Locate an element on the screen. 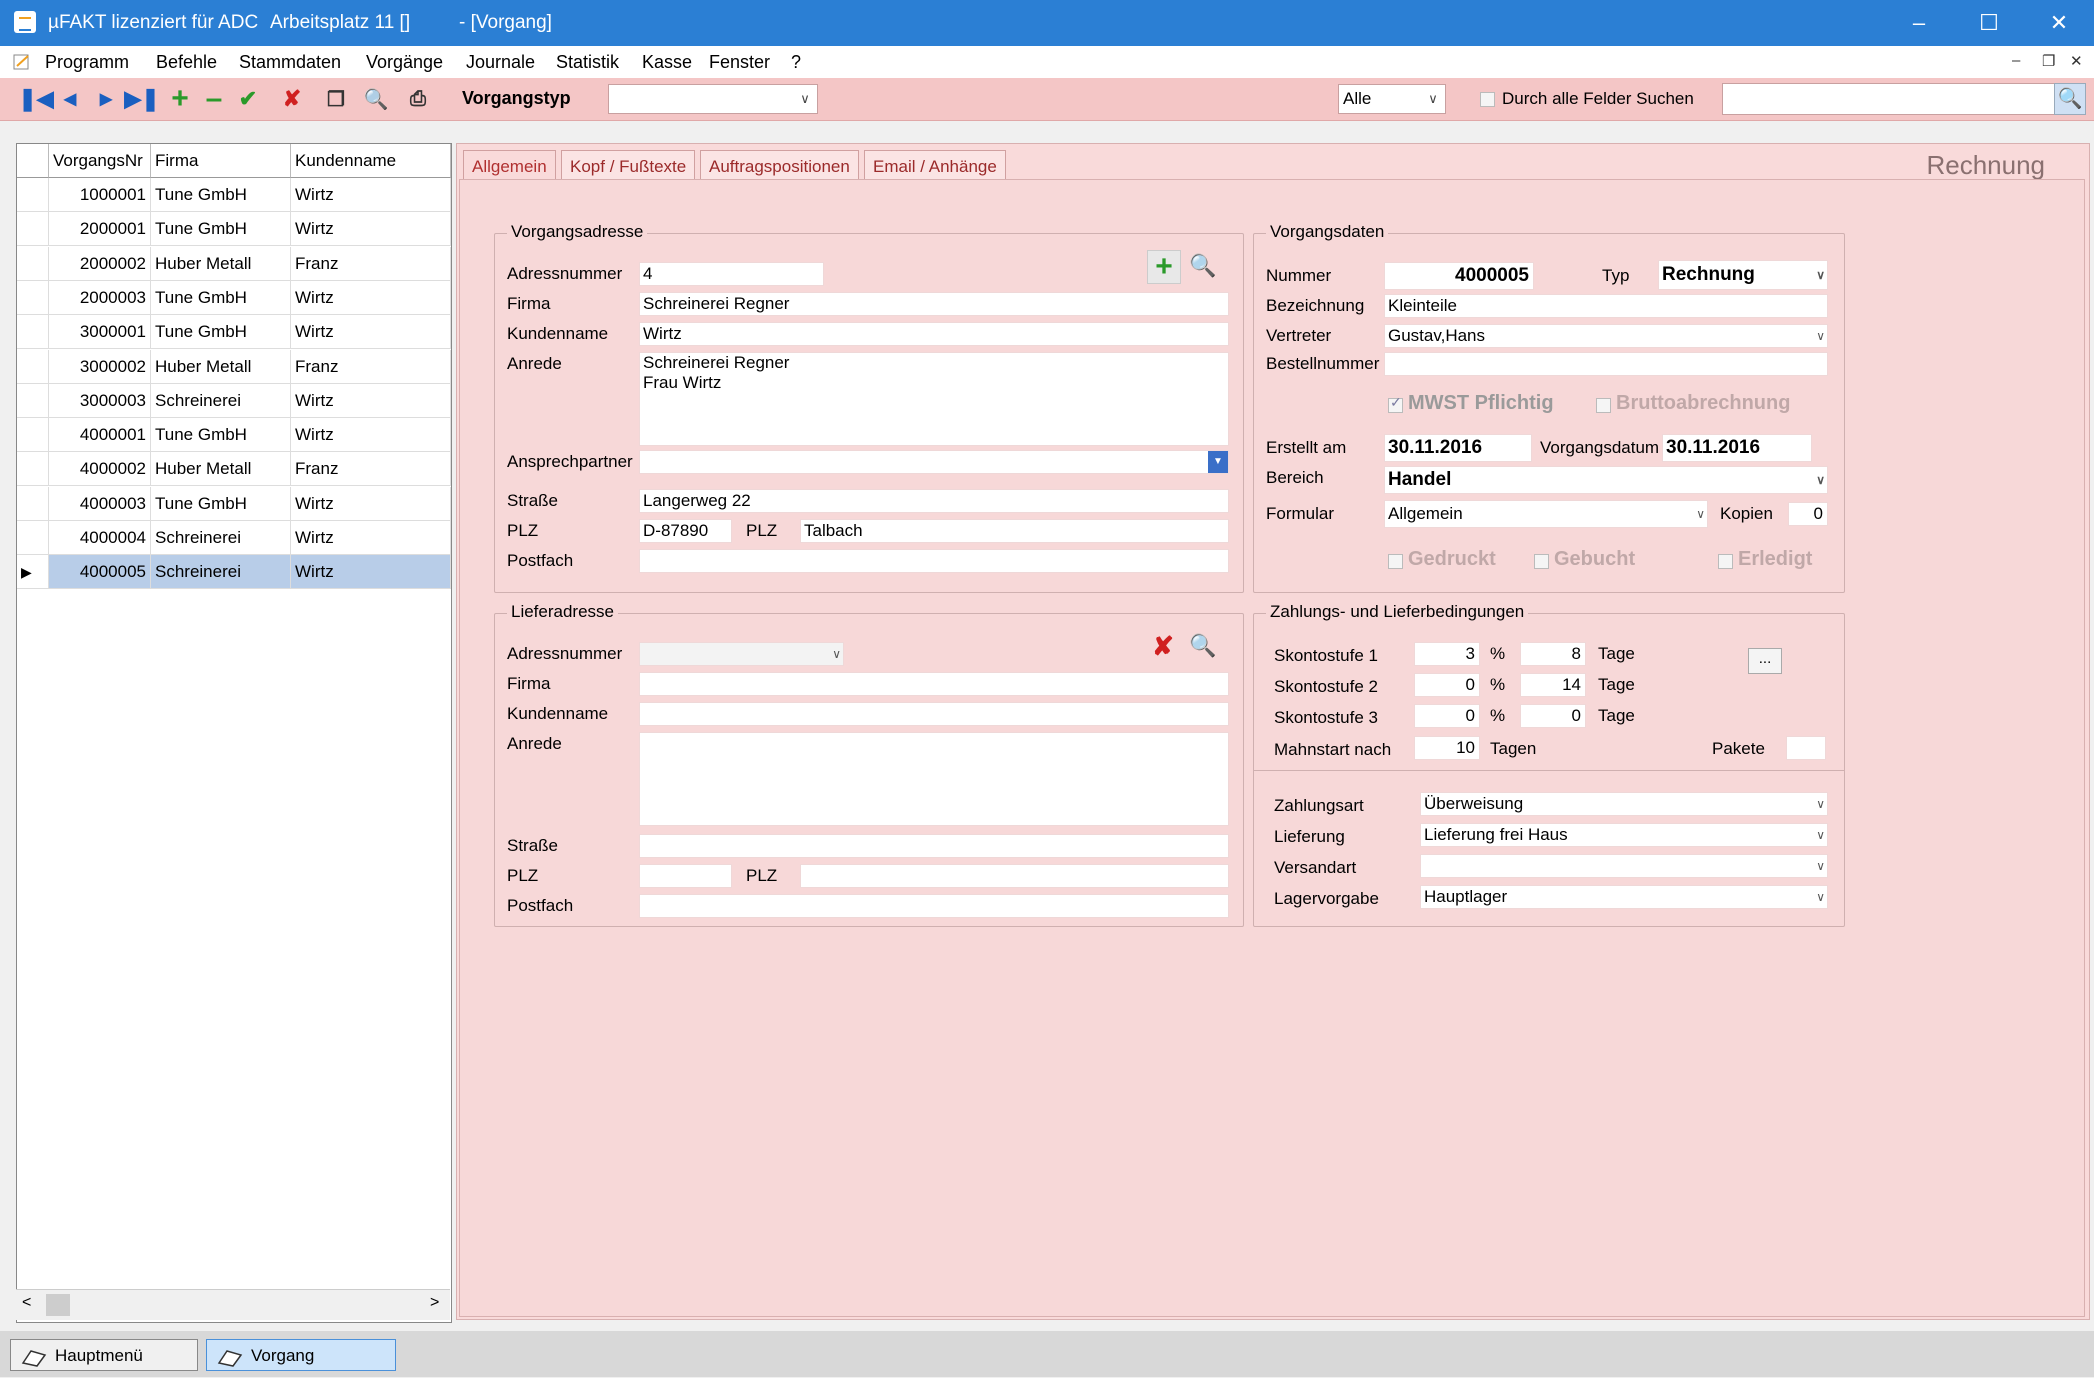  scroll-right-icon: > is located at coordinates (434, 1303).